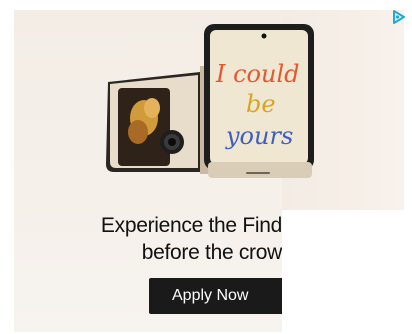  What do you see at coordinates (215, 296) in the screenshot?
I see `apply-now-button: Apply Now` at bounding box center [215, 296].